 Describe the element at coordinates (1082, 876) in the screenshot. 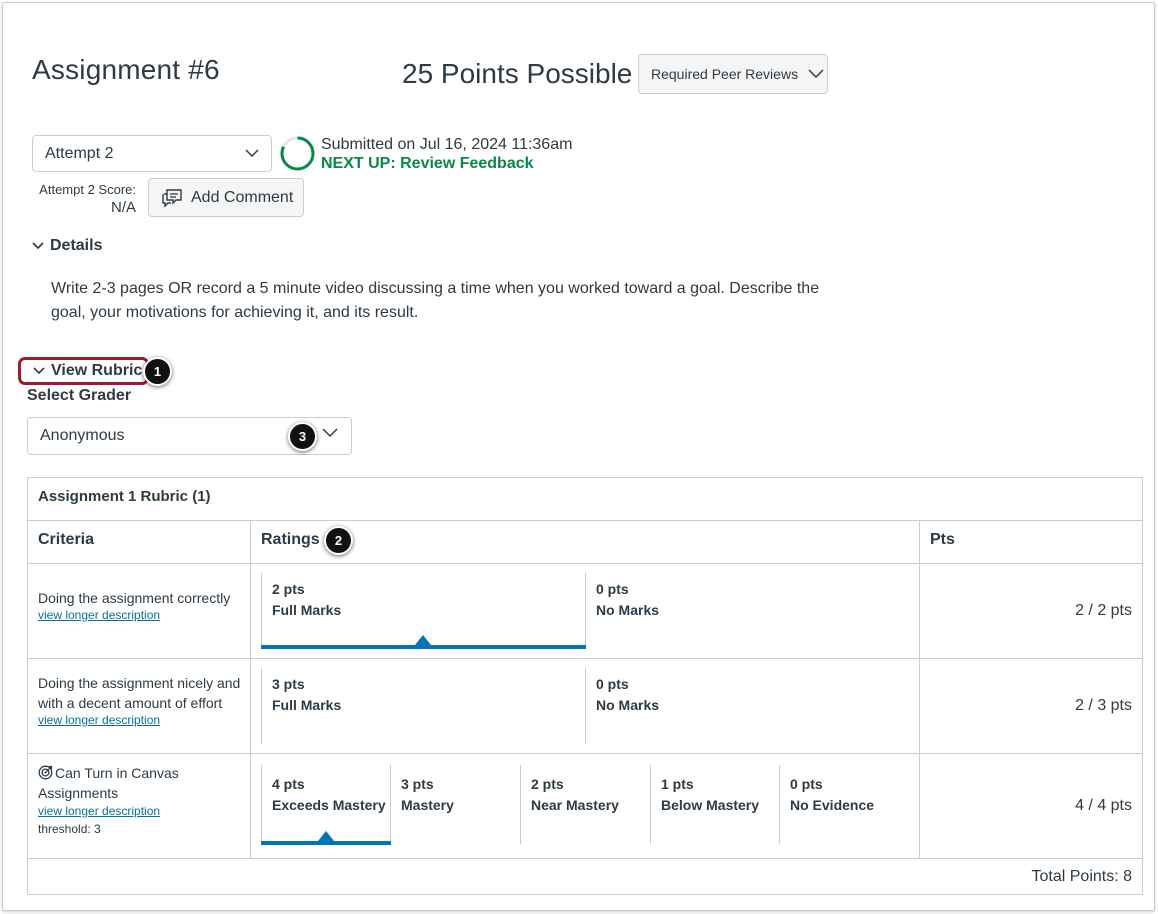

I see `total-points: Total Points: 8` at that location.